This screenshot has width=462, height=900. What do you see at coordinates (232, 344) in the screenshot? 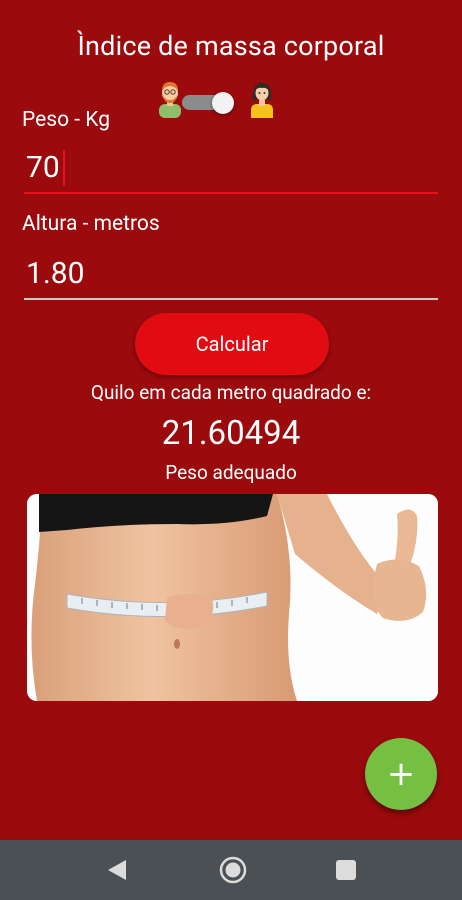
I see `calcular-button: Calcular` at bounding box center [232, 344].